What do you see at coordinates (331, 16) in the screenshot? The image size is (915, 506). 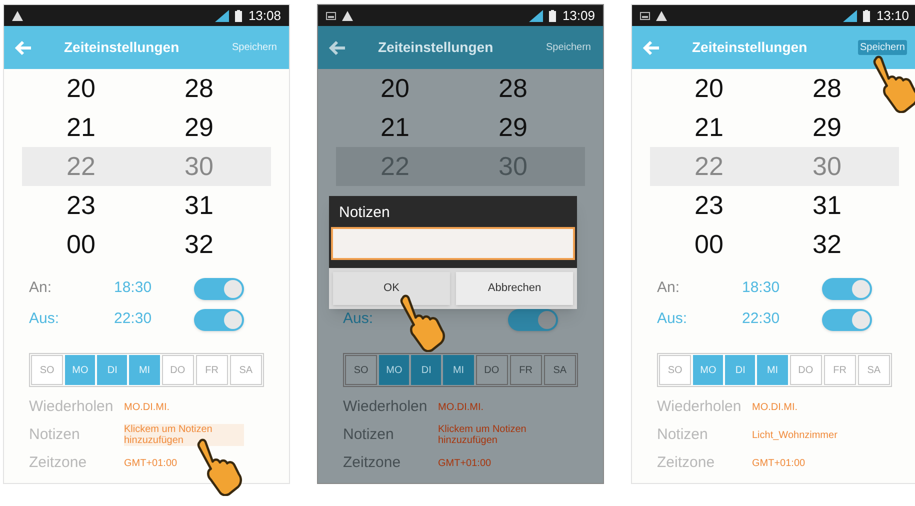 I see `image-notification-icon` at bounding box center [331, 16].